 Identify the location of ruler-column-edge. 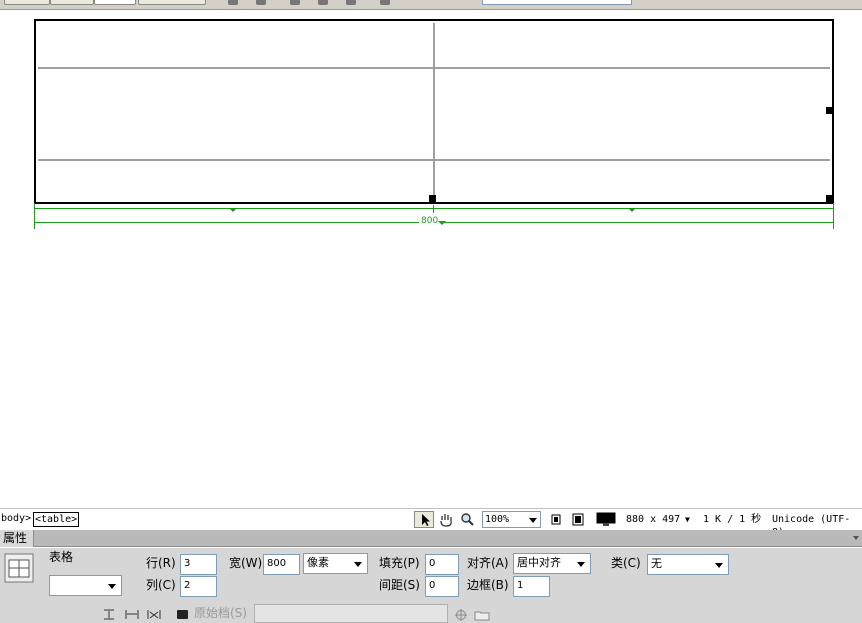
(433, 209).